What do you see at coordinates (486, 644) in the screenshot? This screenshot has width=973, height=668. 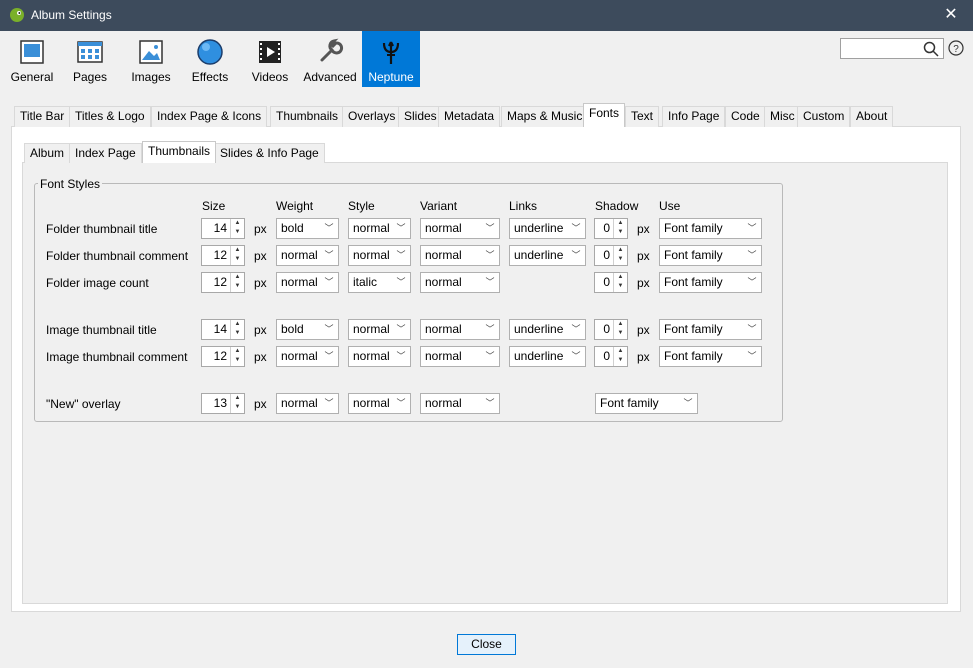 I see `close-button: Close` at bounding box center [486, 644].